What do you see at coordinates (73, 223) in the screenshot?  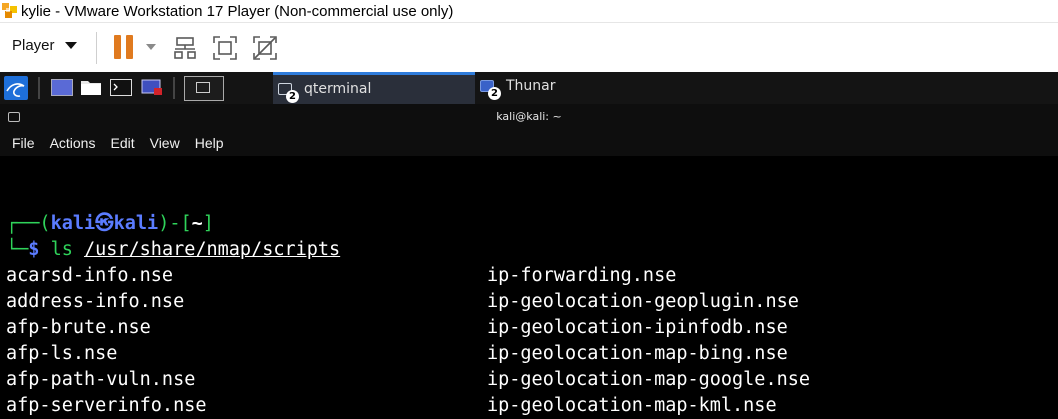 I see `prompt-user: kali` at bounding box center [73, 223].